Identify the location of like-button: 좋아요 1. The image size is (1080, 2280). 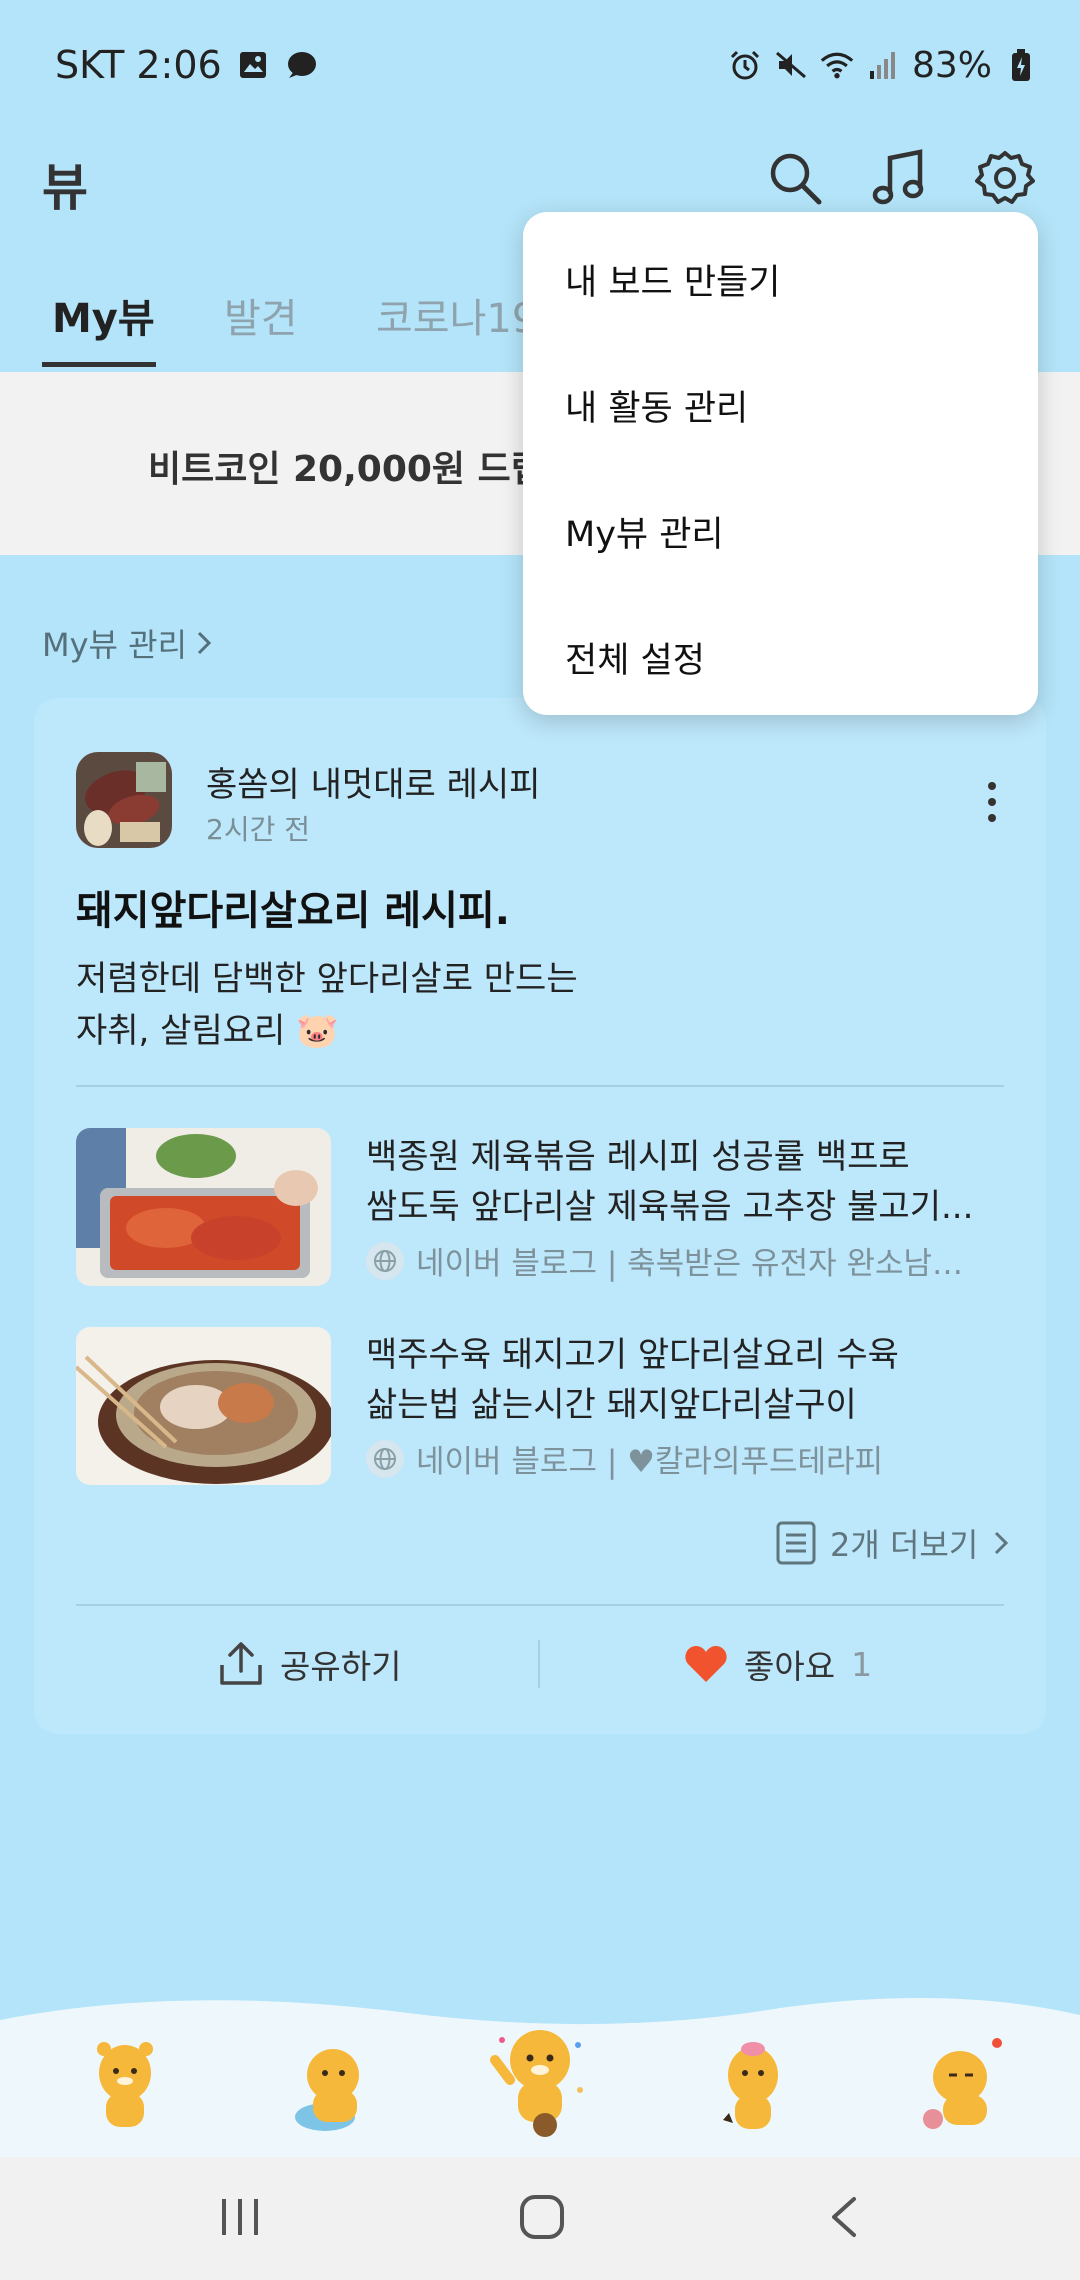
(778, 1664).